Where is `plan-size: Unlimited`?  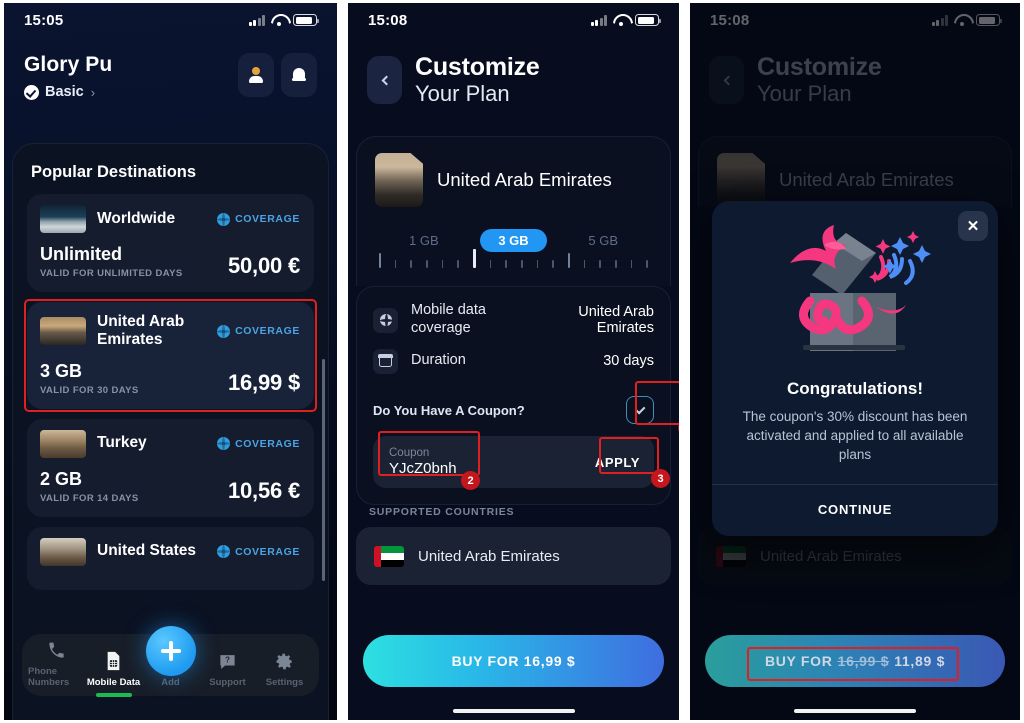
plan-size: Unlimited is located at coordinates (81, 254).